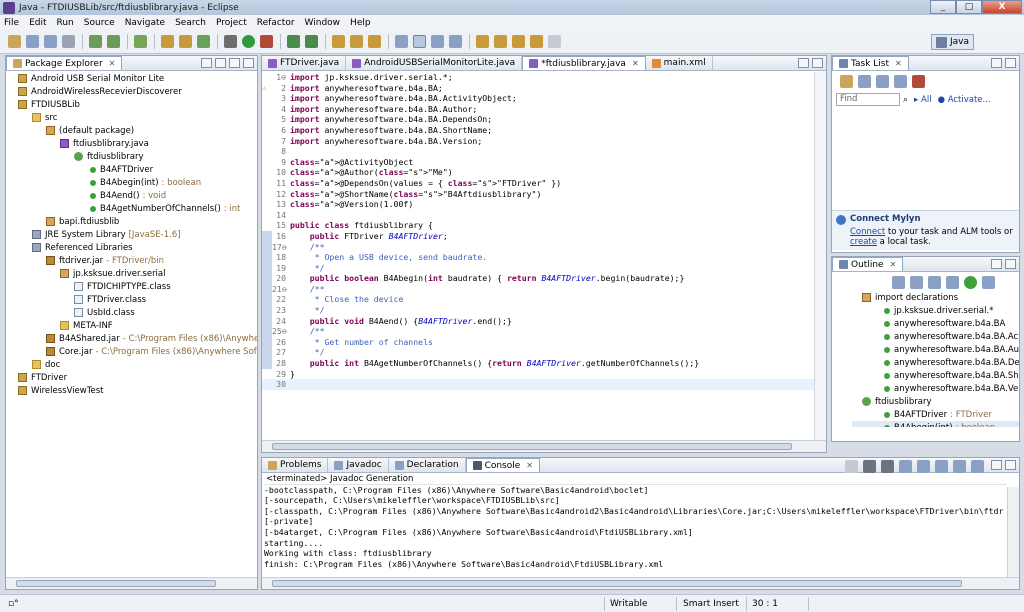 Image resolution: width=1024 pixels, height=612 pixels. Describe the element at coordinates (203, 41) in the screenshot. I see `new-class-icon` at that location.